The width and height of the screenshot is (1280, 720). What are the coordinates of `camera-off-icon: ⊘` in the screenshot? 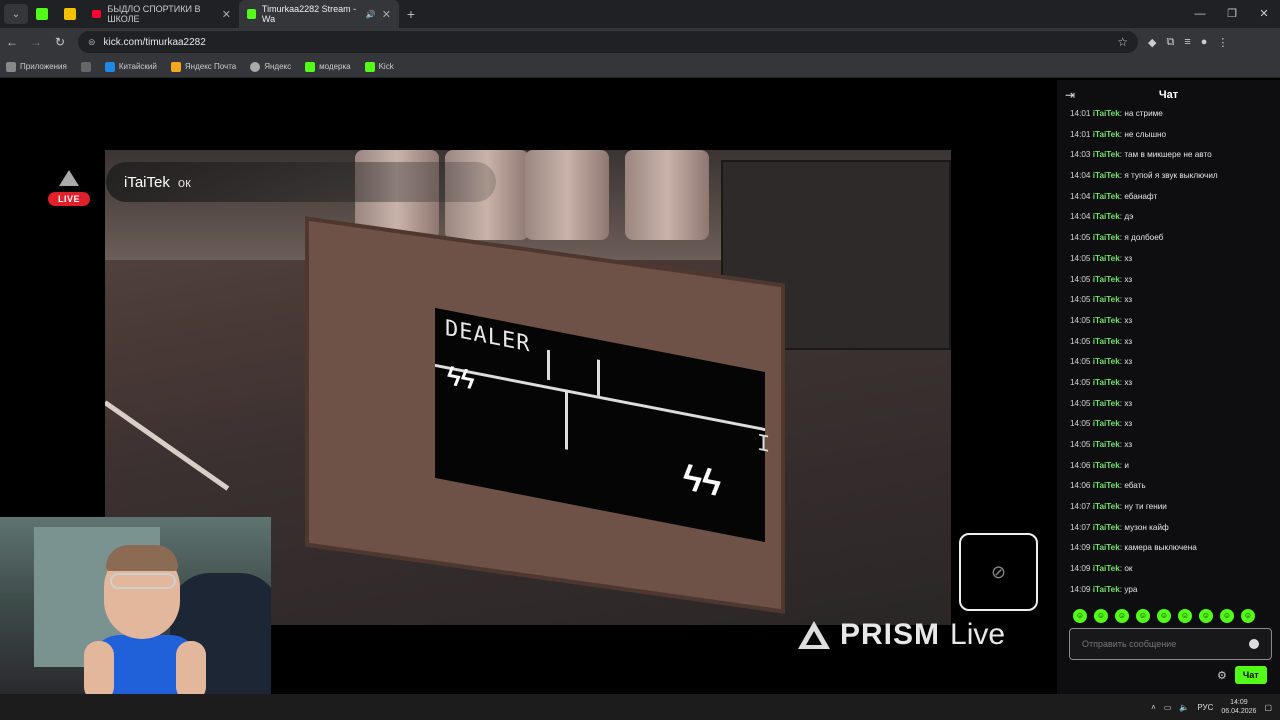 It's located at (998, 572).